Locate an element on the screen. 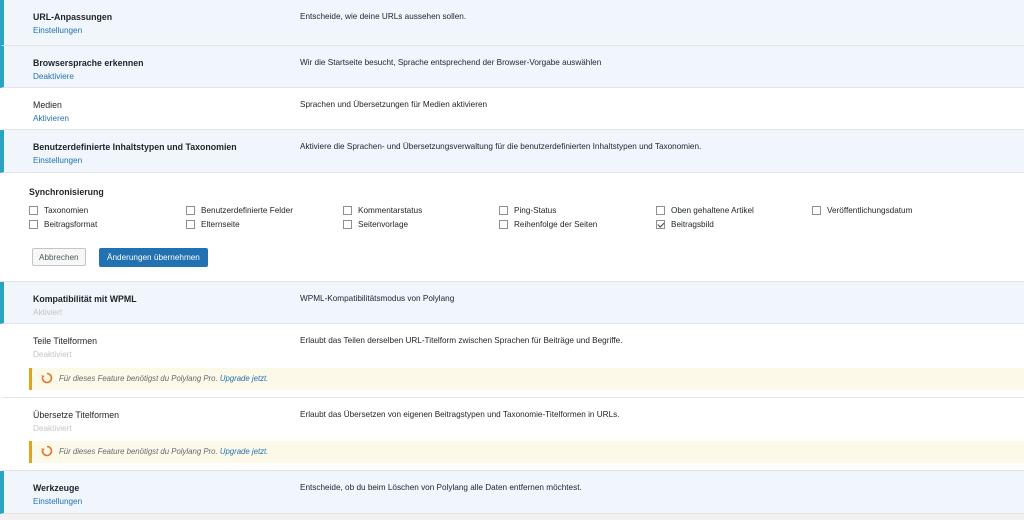 The width and height of the screenshot is (1024, 520). module-name: Kompatibilität mit WPML is located at coordinates (85, 299).